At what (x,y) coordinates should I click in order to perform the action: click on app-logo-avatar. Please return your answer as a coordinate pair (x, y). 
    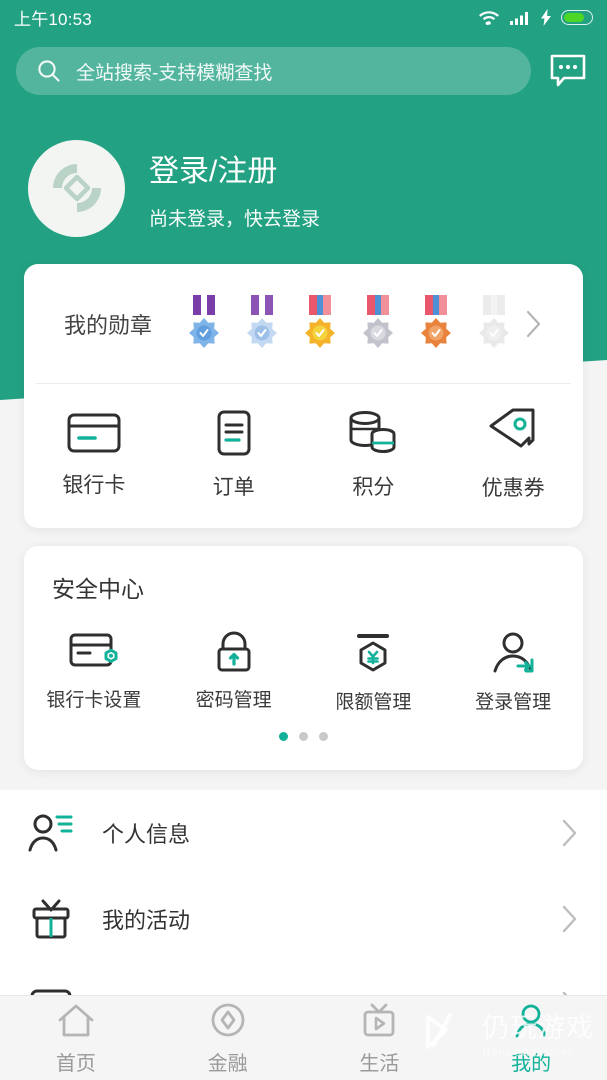
    Looking at the image, I should click on (76, 188).